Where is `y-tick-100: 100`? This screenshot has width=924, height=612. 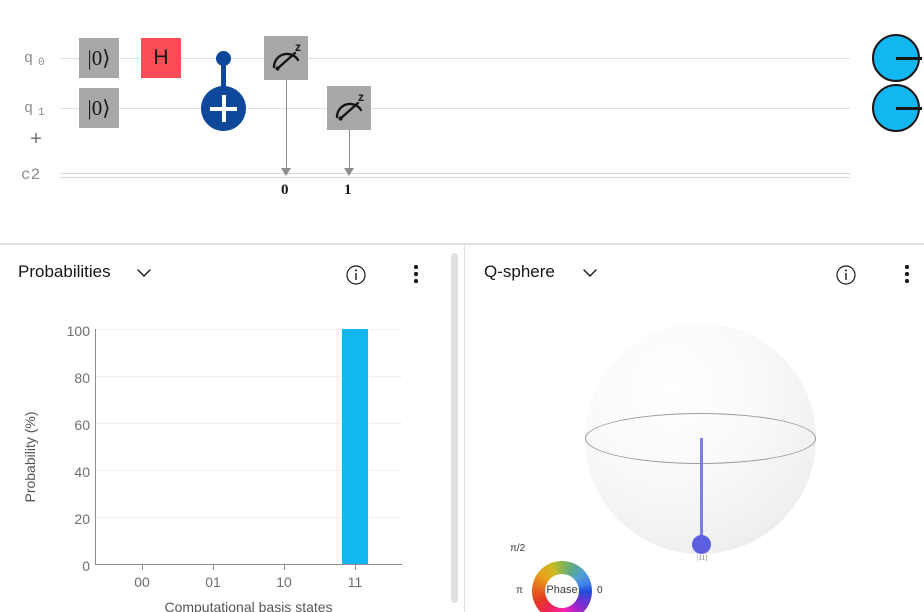 y-tick-100: 100 is located at coordinates (78, 331).